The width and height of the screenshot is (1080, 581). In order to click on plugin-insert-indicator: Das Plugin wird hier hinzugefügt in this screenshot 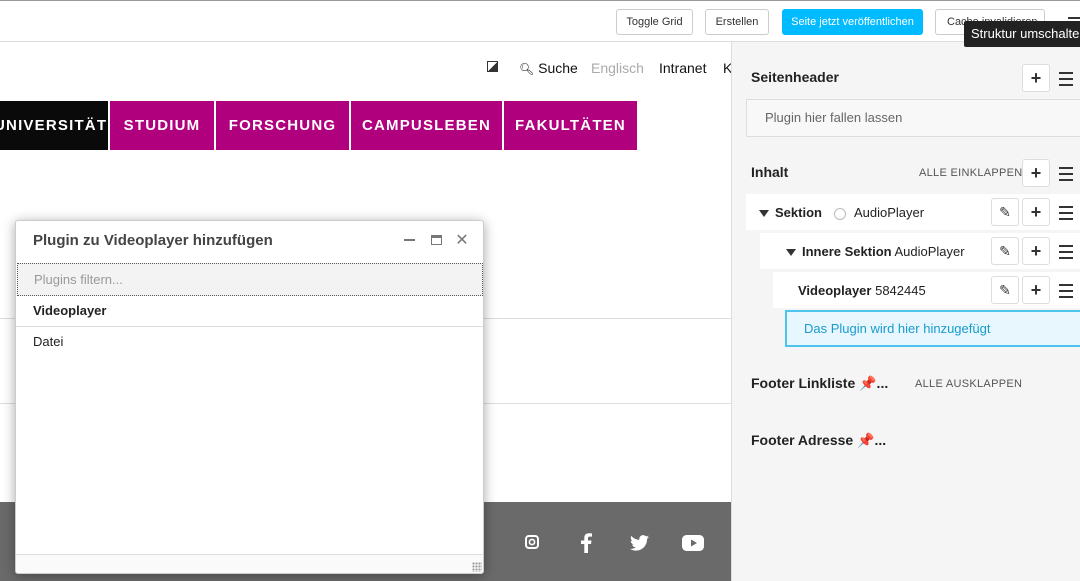, I will do `click(932, 328)`.